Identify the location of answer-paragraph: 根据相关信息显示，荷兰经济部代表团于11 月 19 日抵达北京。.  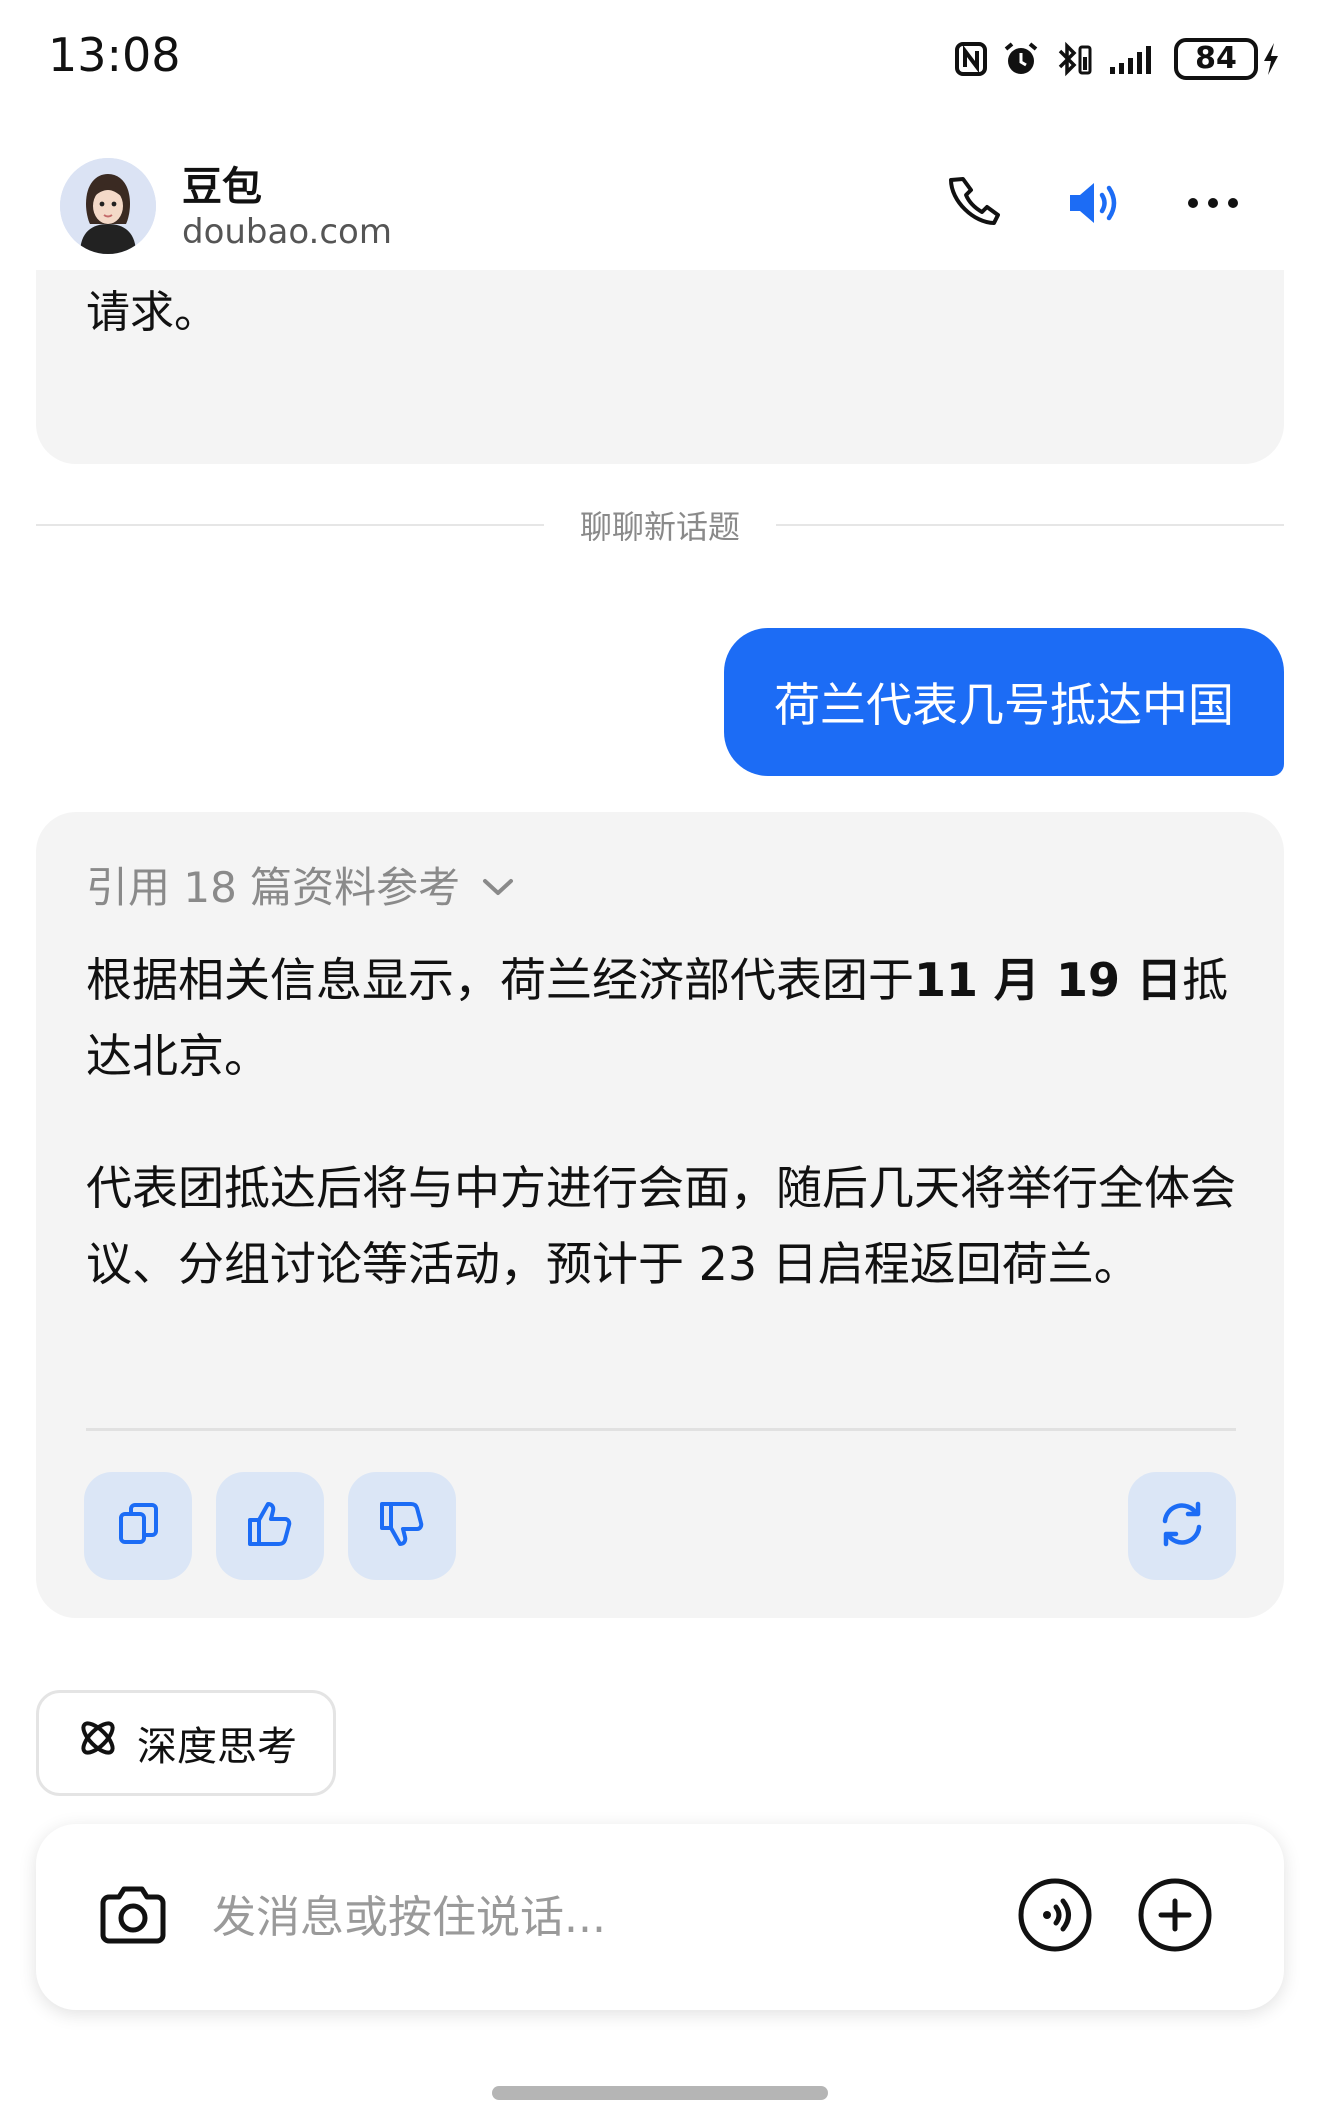
(666, 1018).